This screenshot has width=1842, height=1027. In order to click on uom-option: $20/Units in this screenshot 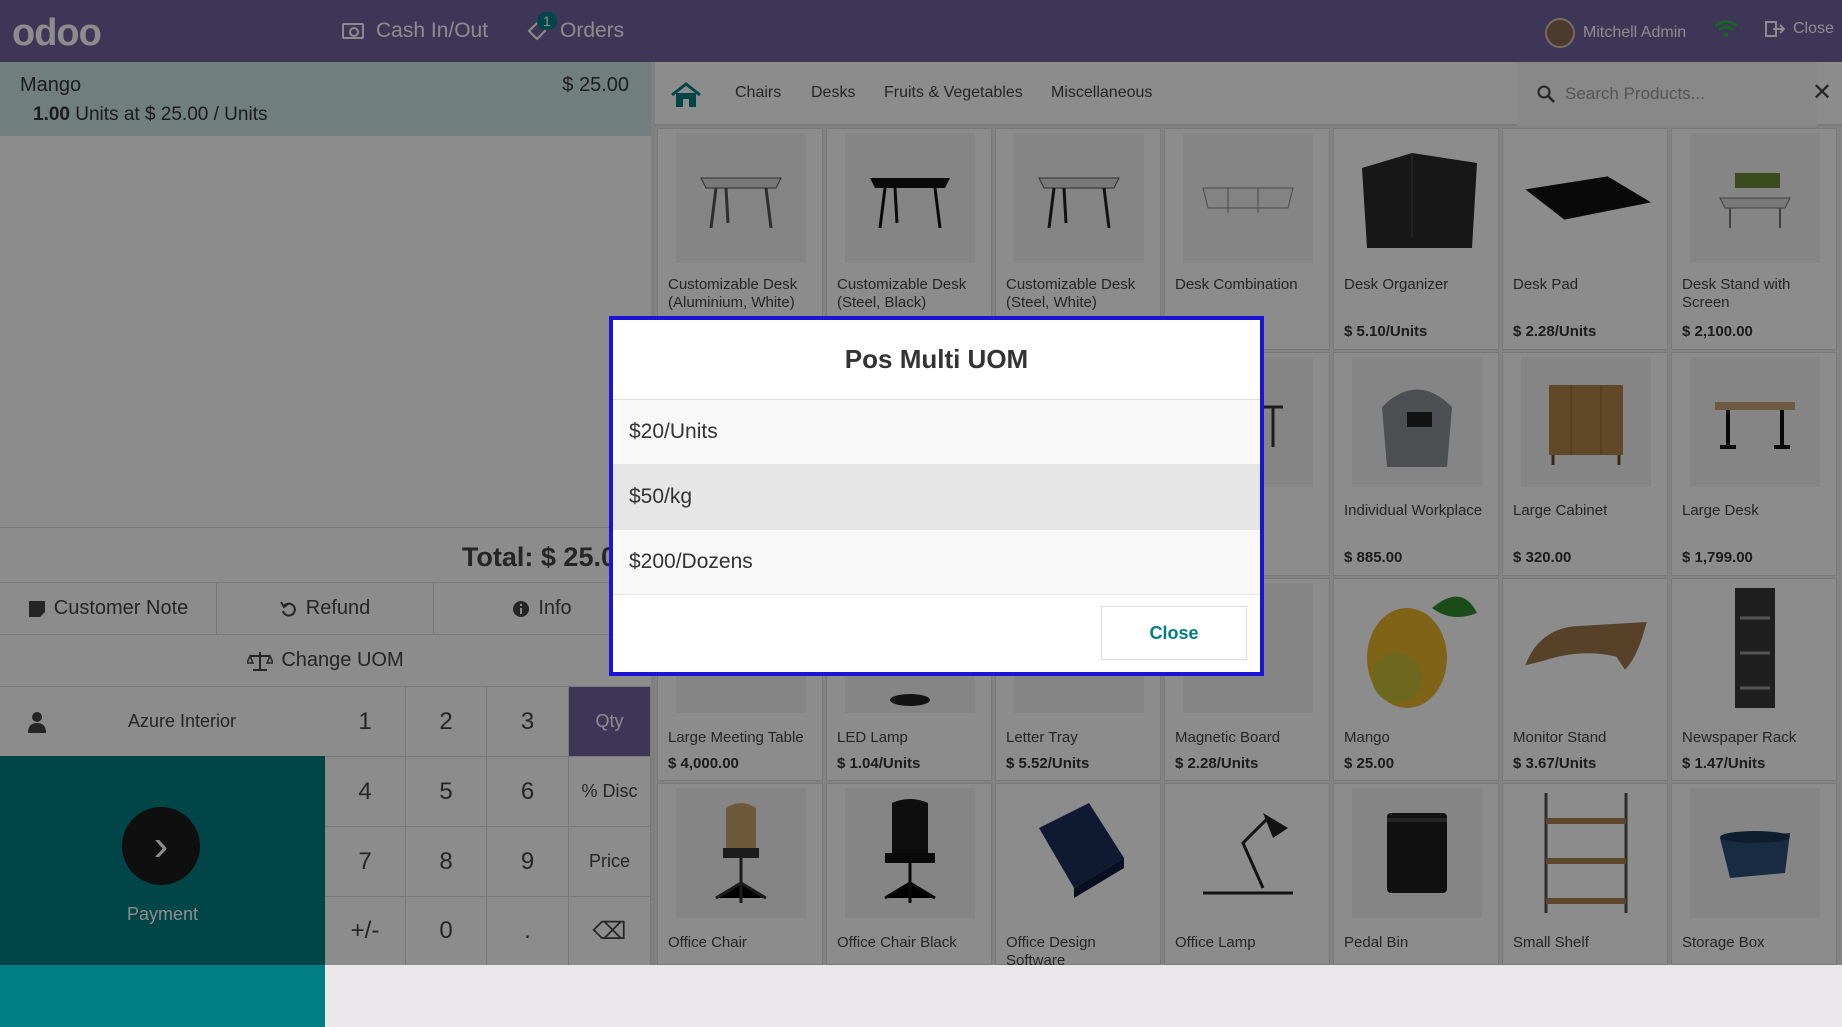, I will do `click(936, 432)`.